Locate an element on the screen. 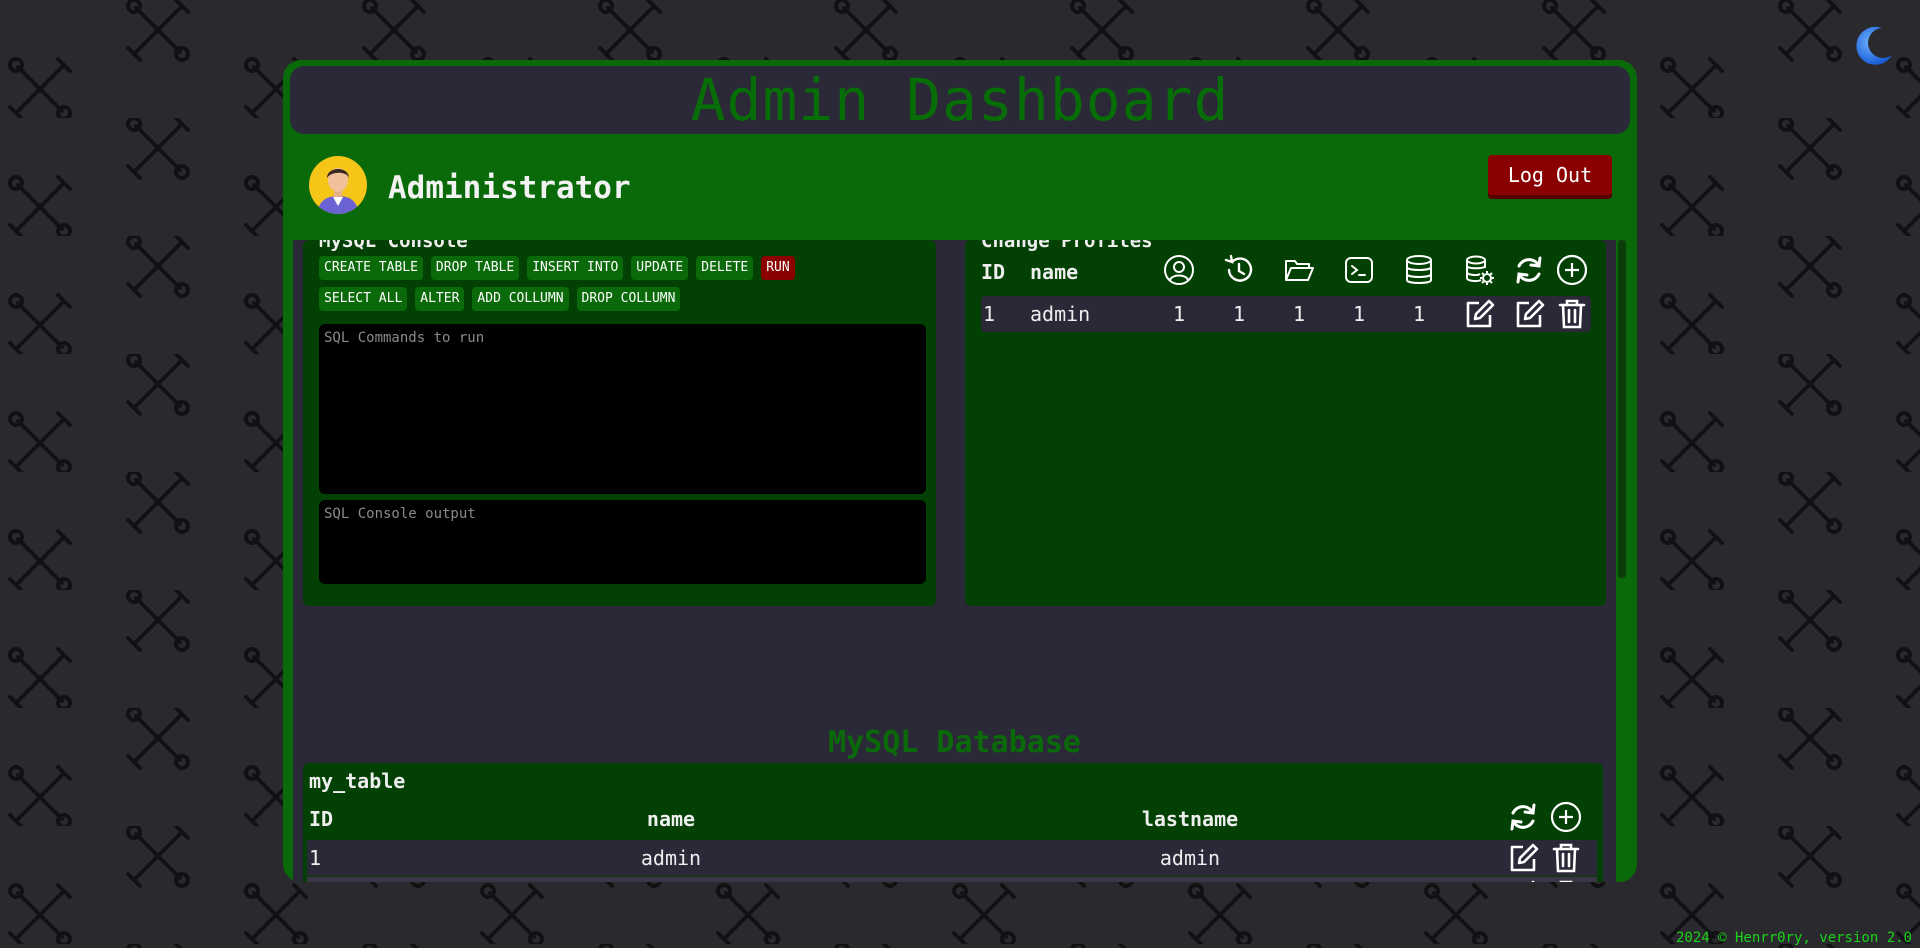 The width and height of the screenshot is (1920, 948). database-settings-icon is located at coordinates (1480, 270).